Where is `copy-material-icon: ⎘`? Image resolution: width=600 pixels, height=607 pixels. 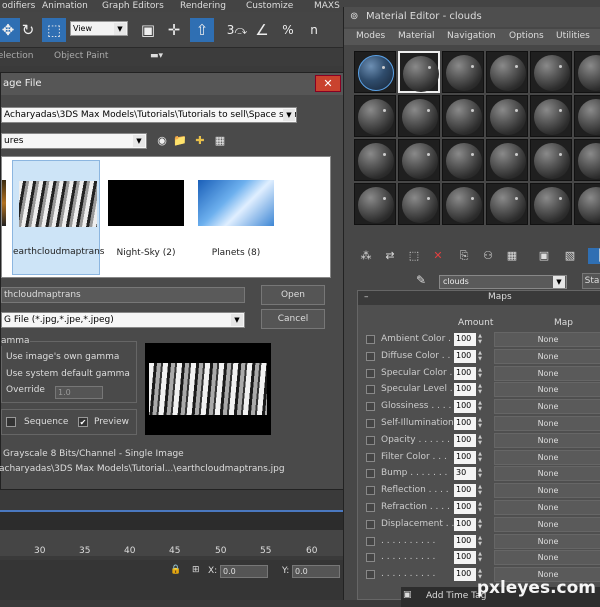 copy-material-icon: ⎘ is located at coordinates (464, 256).